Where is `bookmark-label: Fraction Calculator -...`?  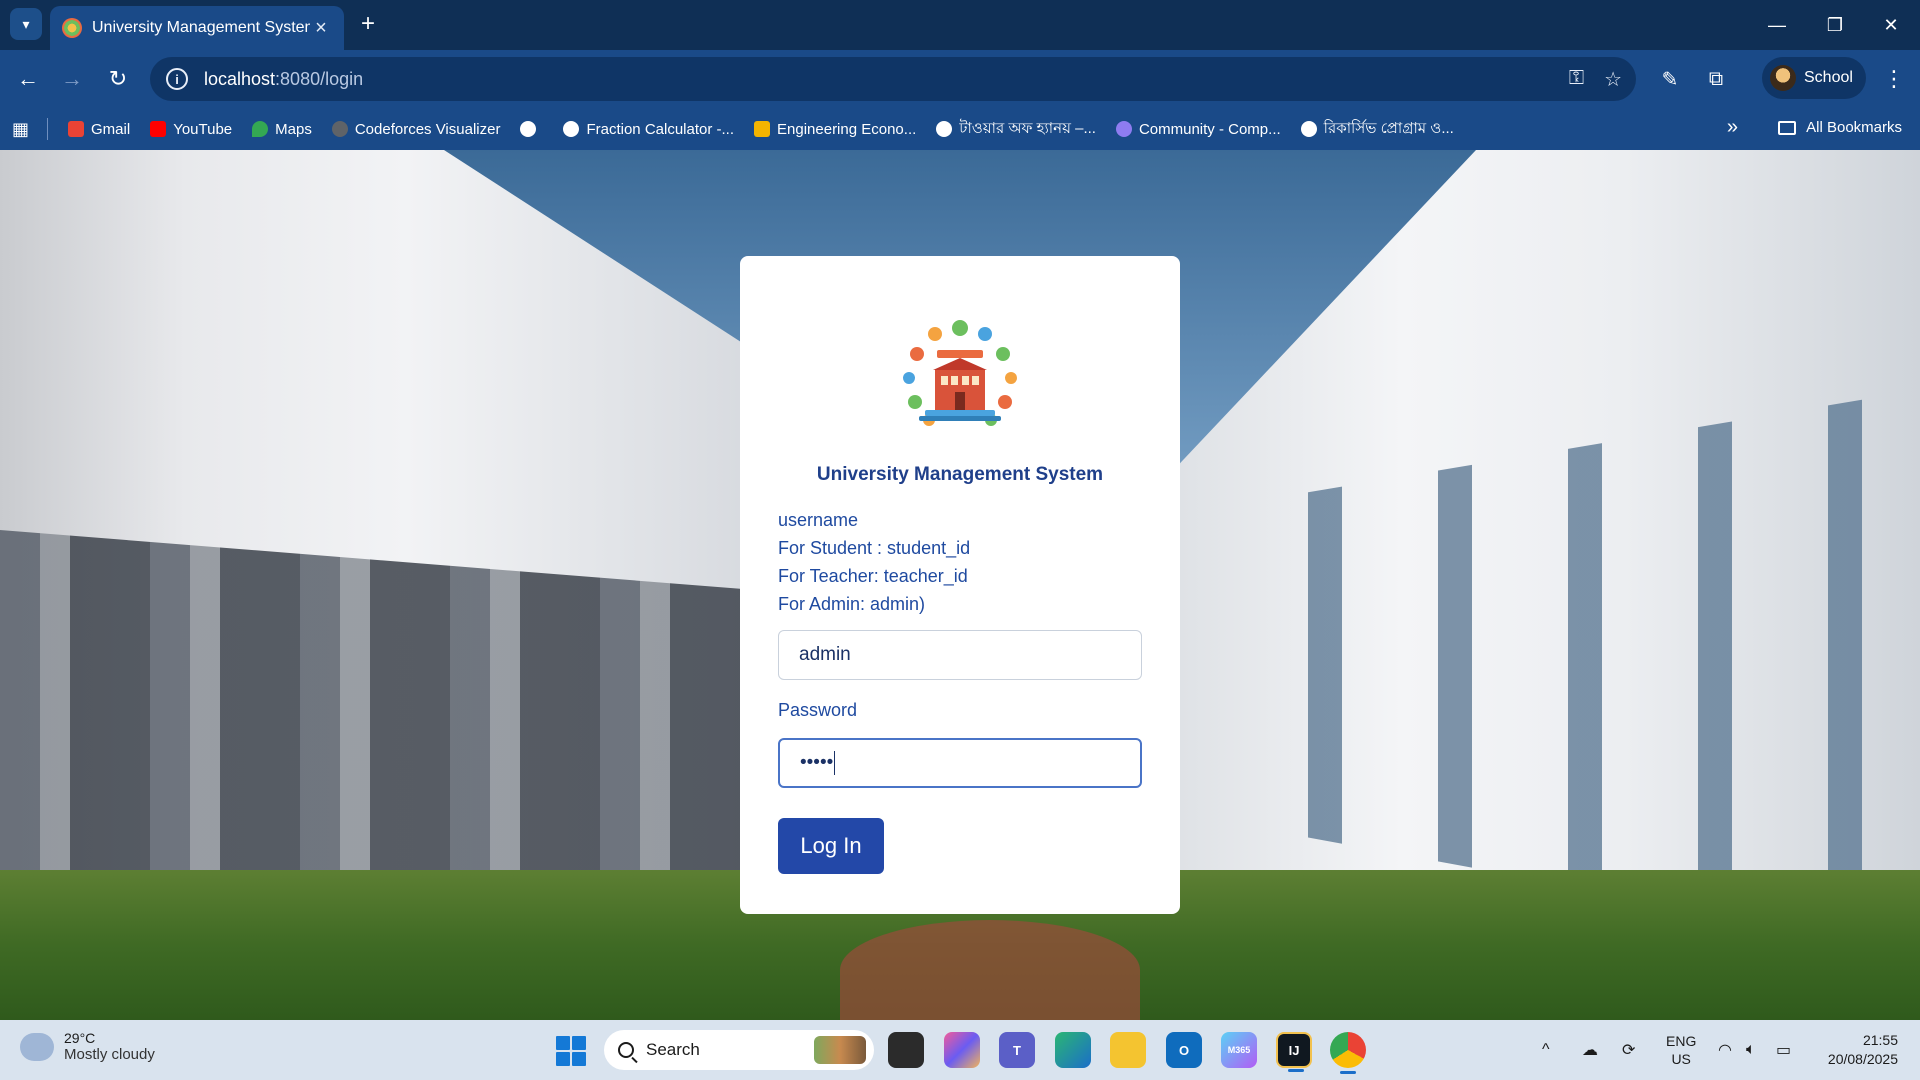
bookmark-label: Fraction Calculator -... is located at coordinates (660, 129).